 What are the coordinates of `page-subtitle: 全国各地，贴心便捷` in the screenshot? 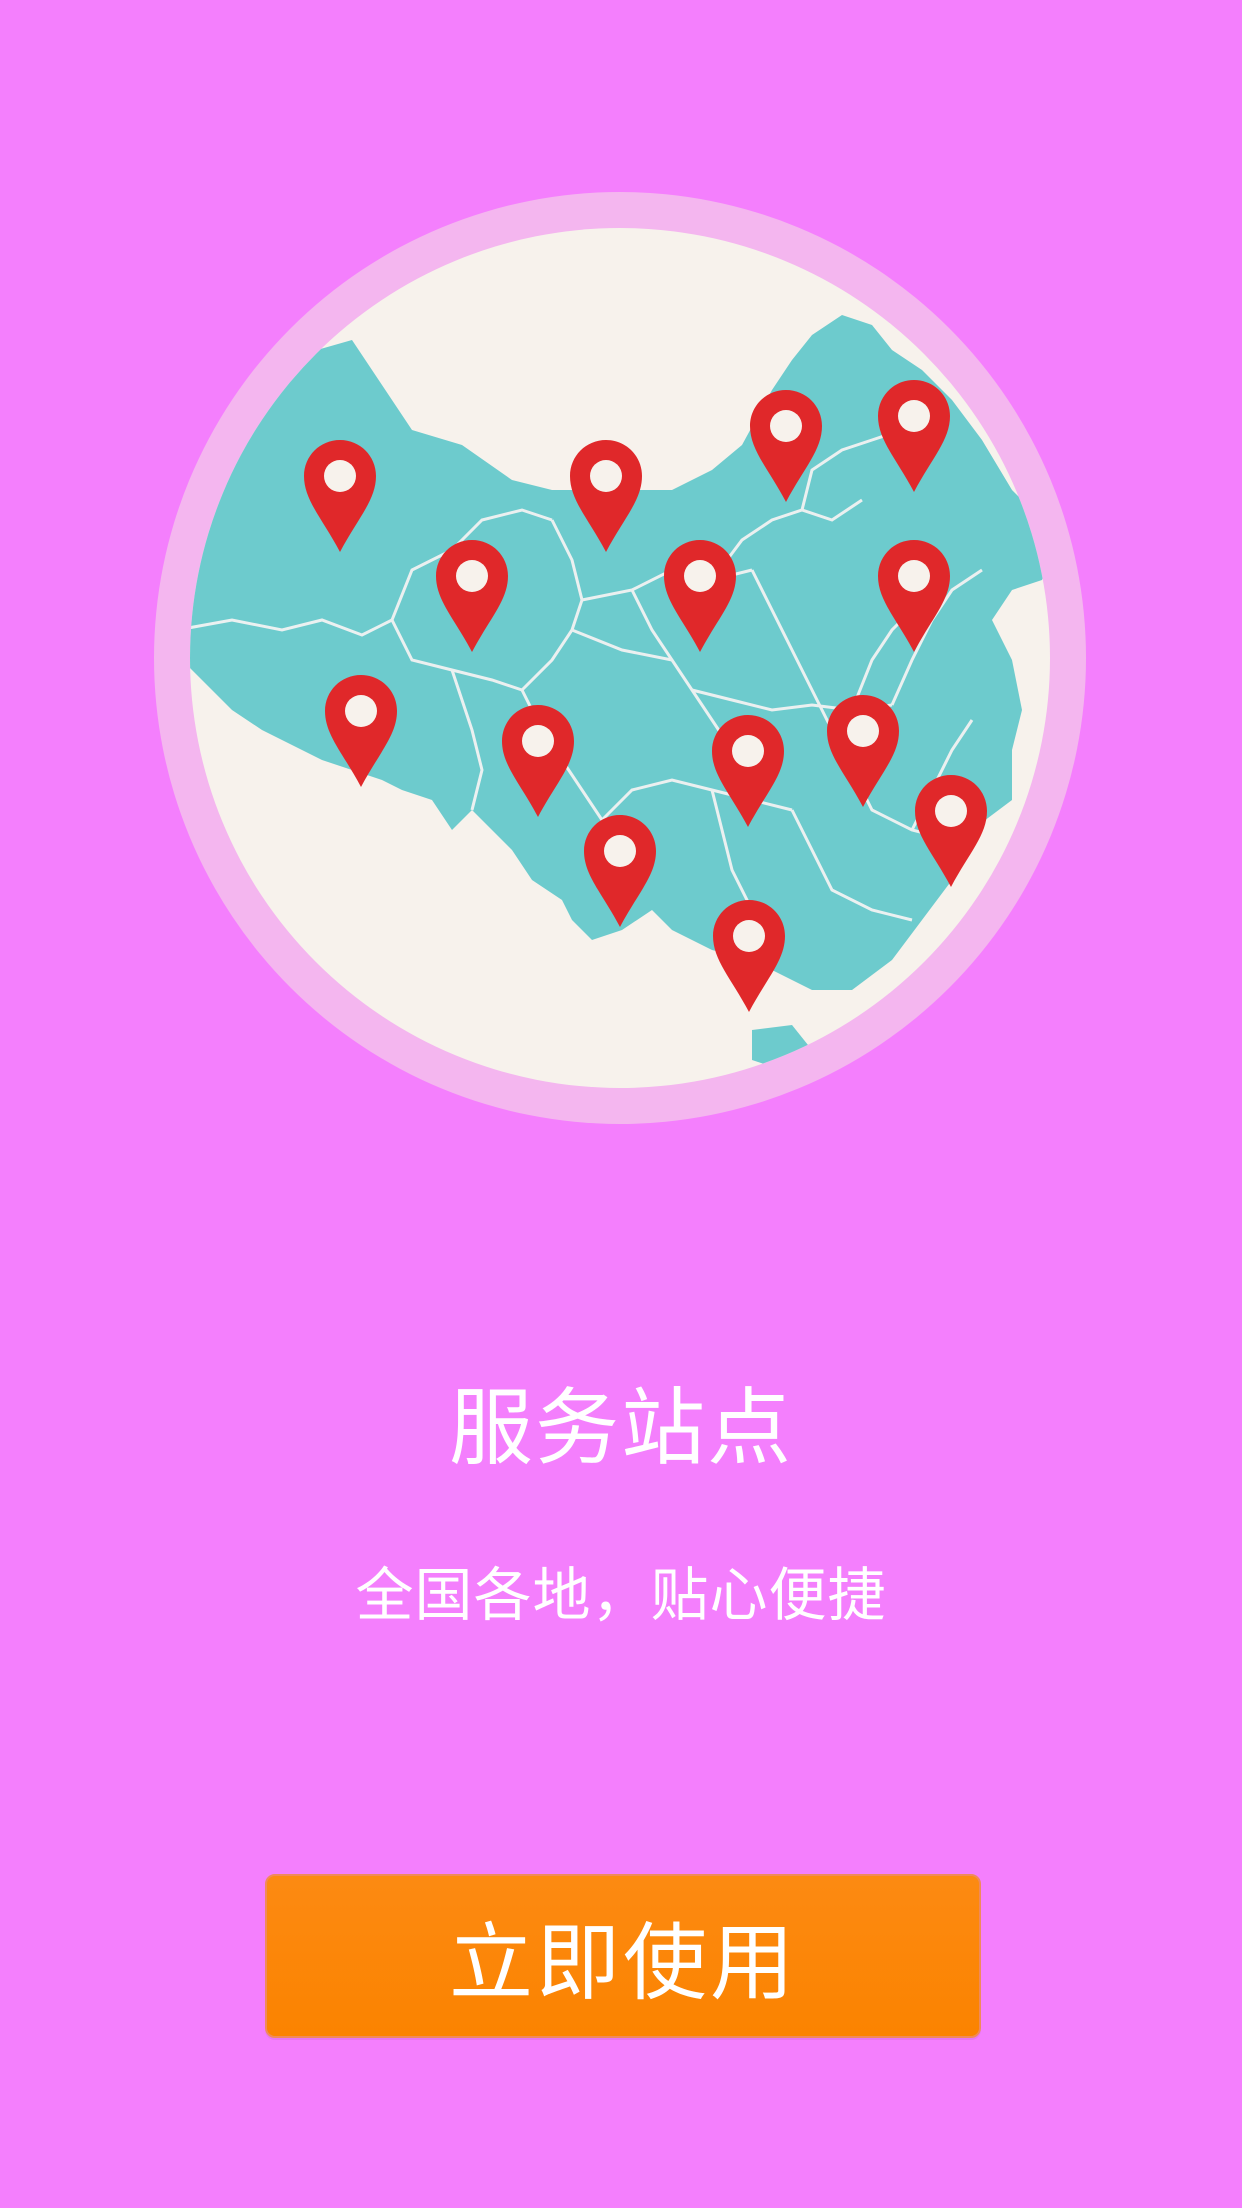 It's located at (621, 1595).